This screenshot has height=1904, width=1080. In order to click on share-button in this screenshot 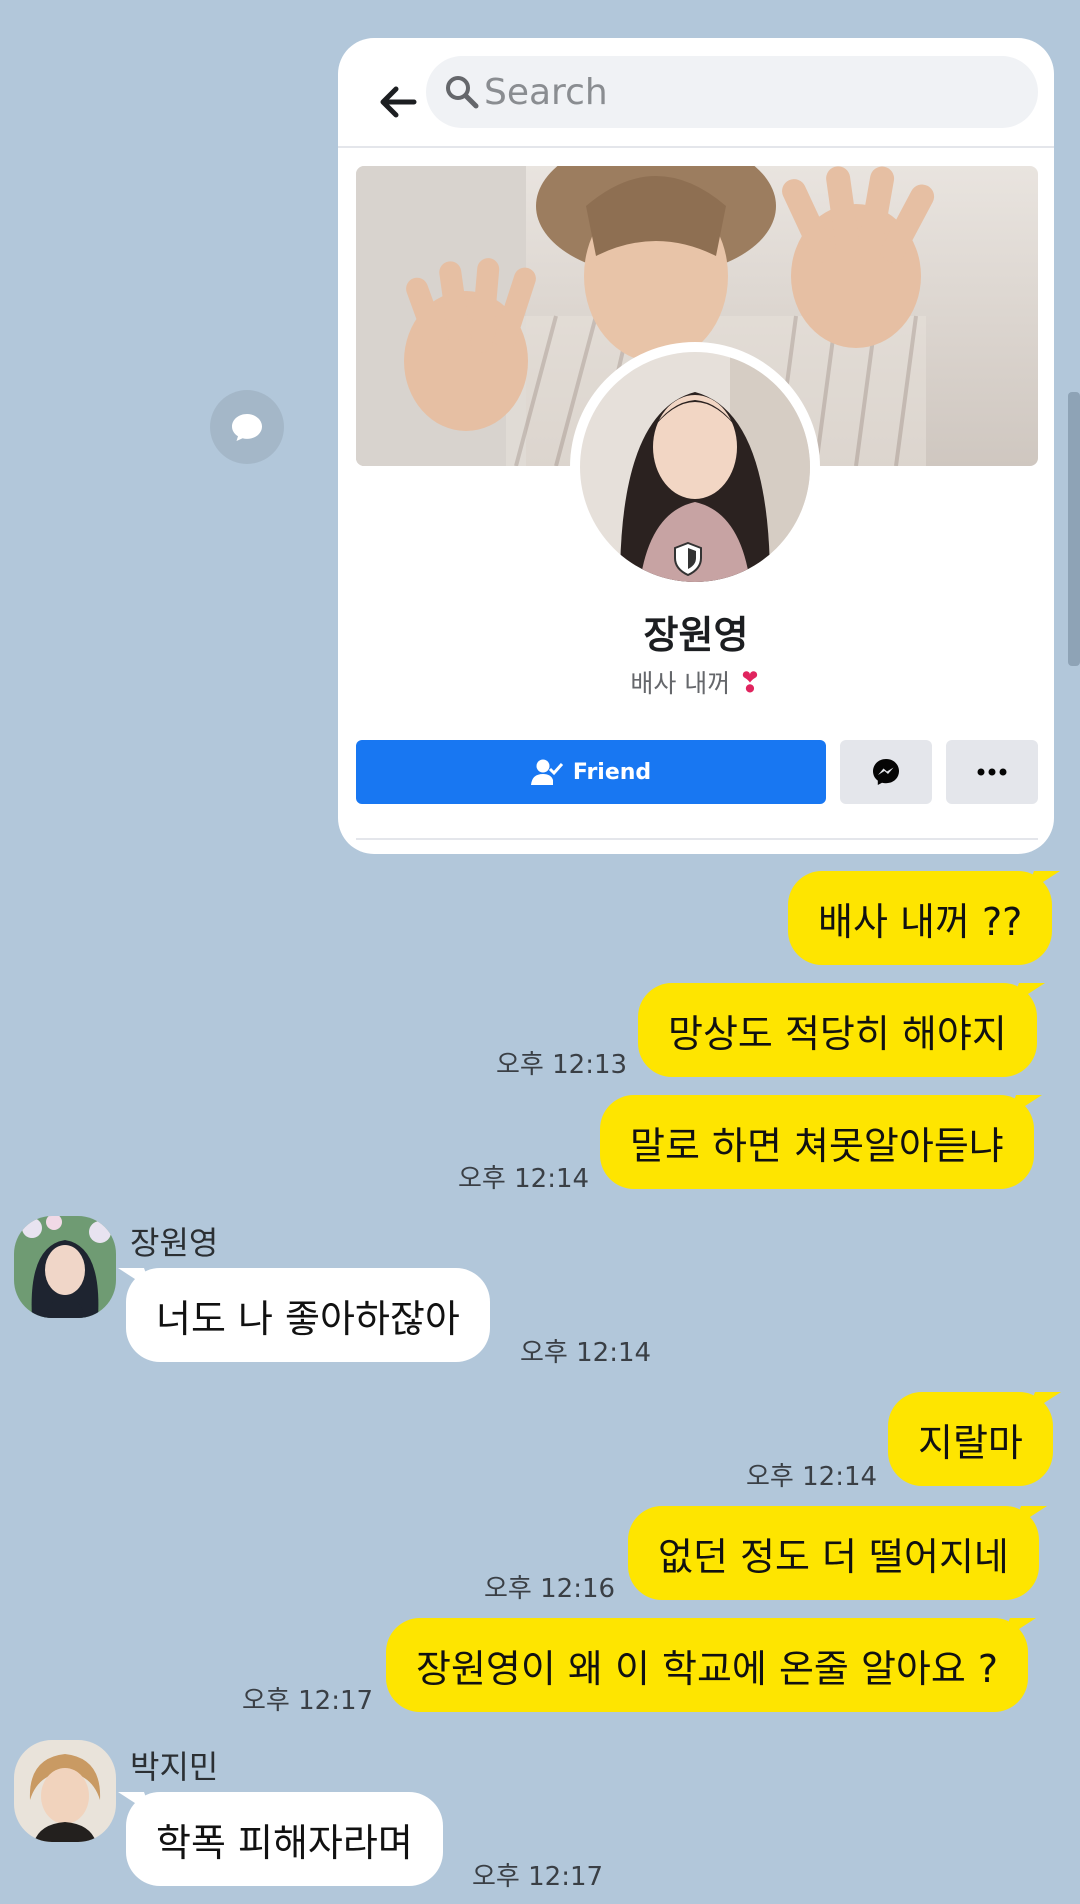, I will do `click(247, 427)`.